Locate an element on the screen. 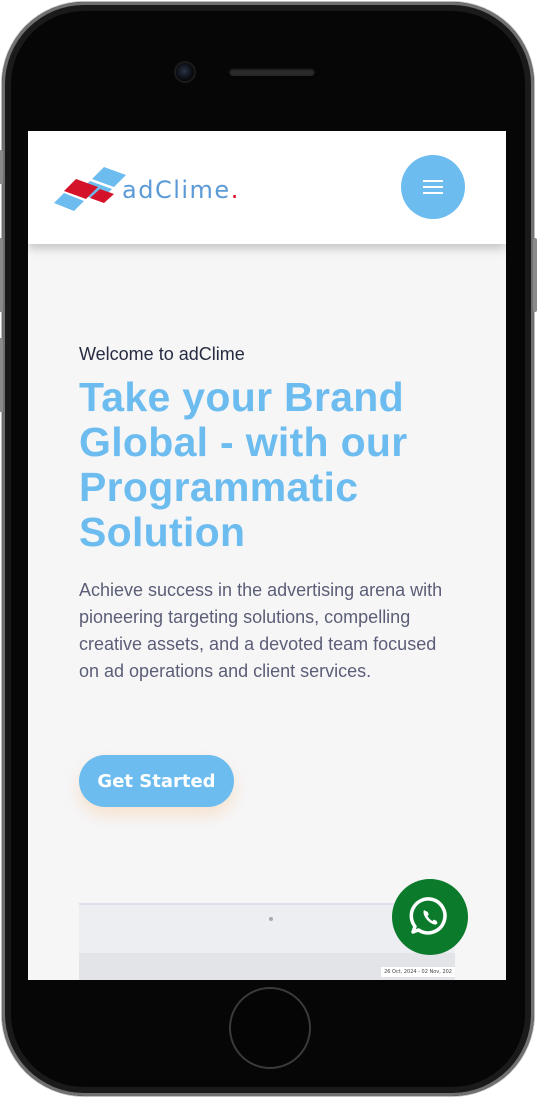  preview-date-range: 26 Oct, 2024 - 02 Nov, 202 is located at coordinates (418, 972).